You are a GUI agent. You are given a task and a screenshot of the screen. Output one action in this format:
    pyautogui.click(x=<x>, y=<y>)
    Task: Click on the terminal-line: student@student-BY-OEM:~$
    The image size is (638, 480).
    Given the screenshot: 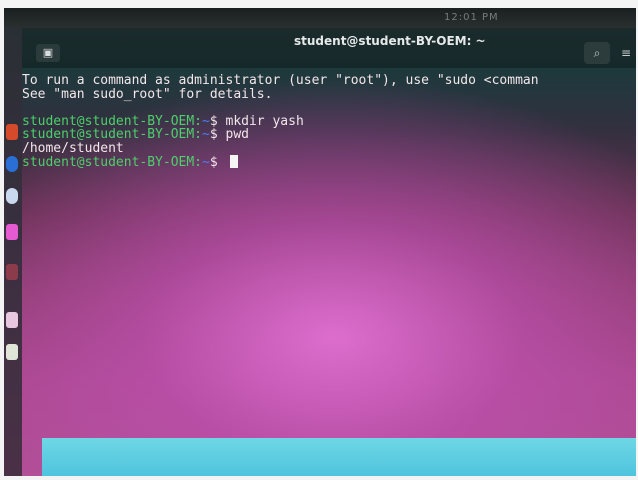 What is the action you would take?
    pyautogui.click(x=329, y=162)
    